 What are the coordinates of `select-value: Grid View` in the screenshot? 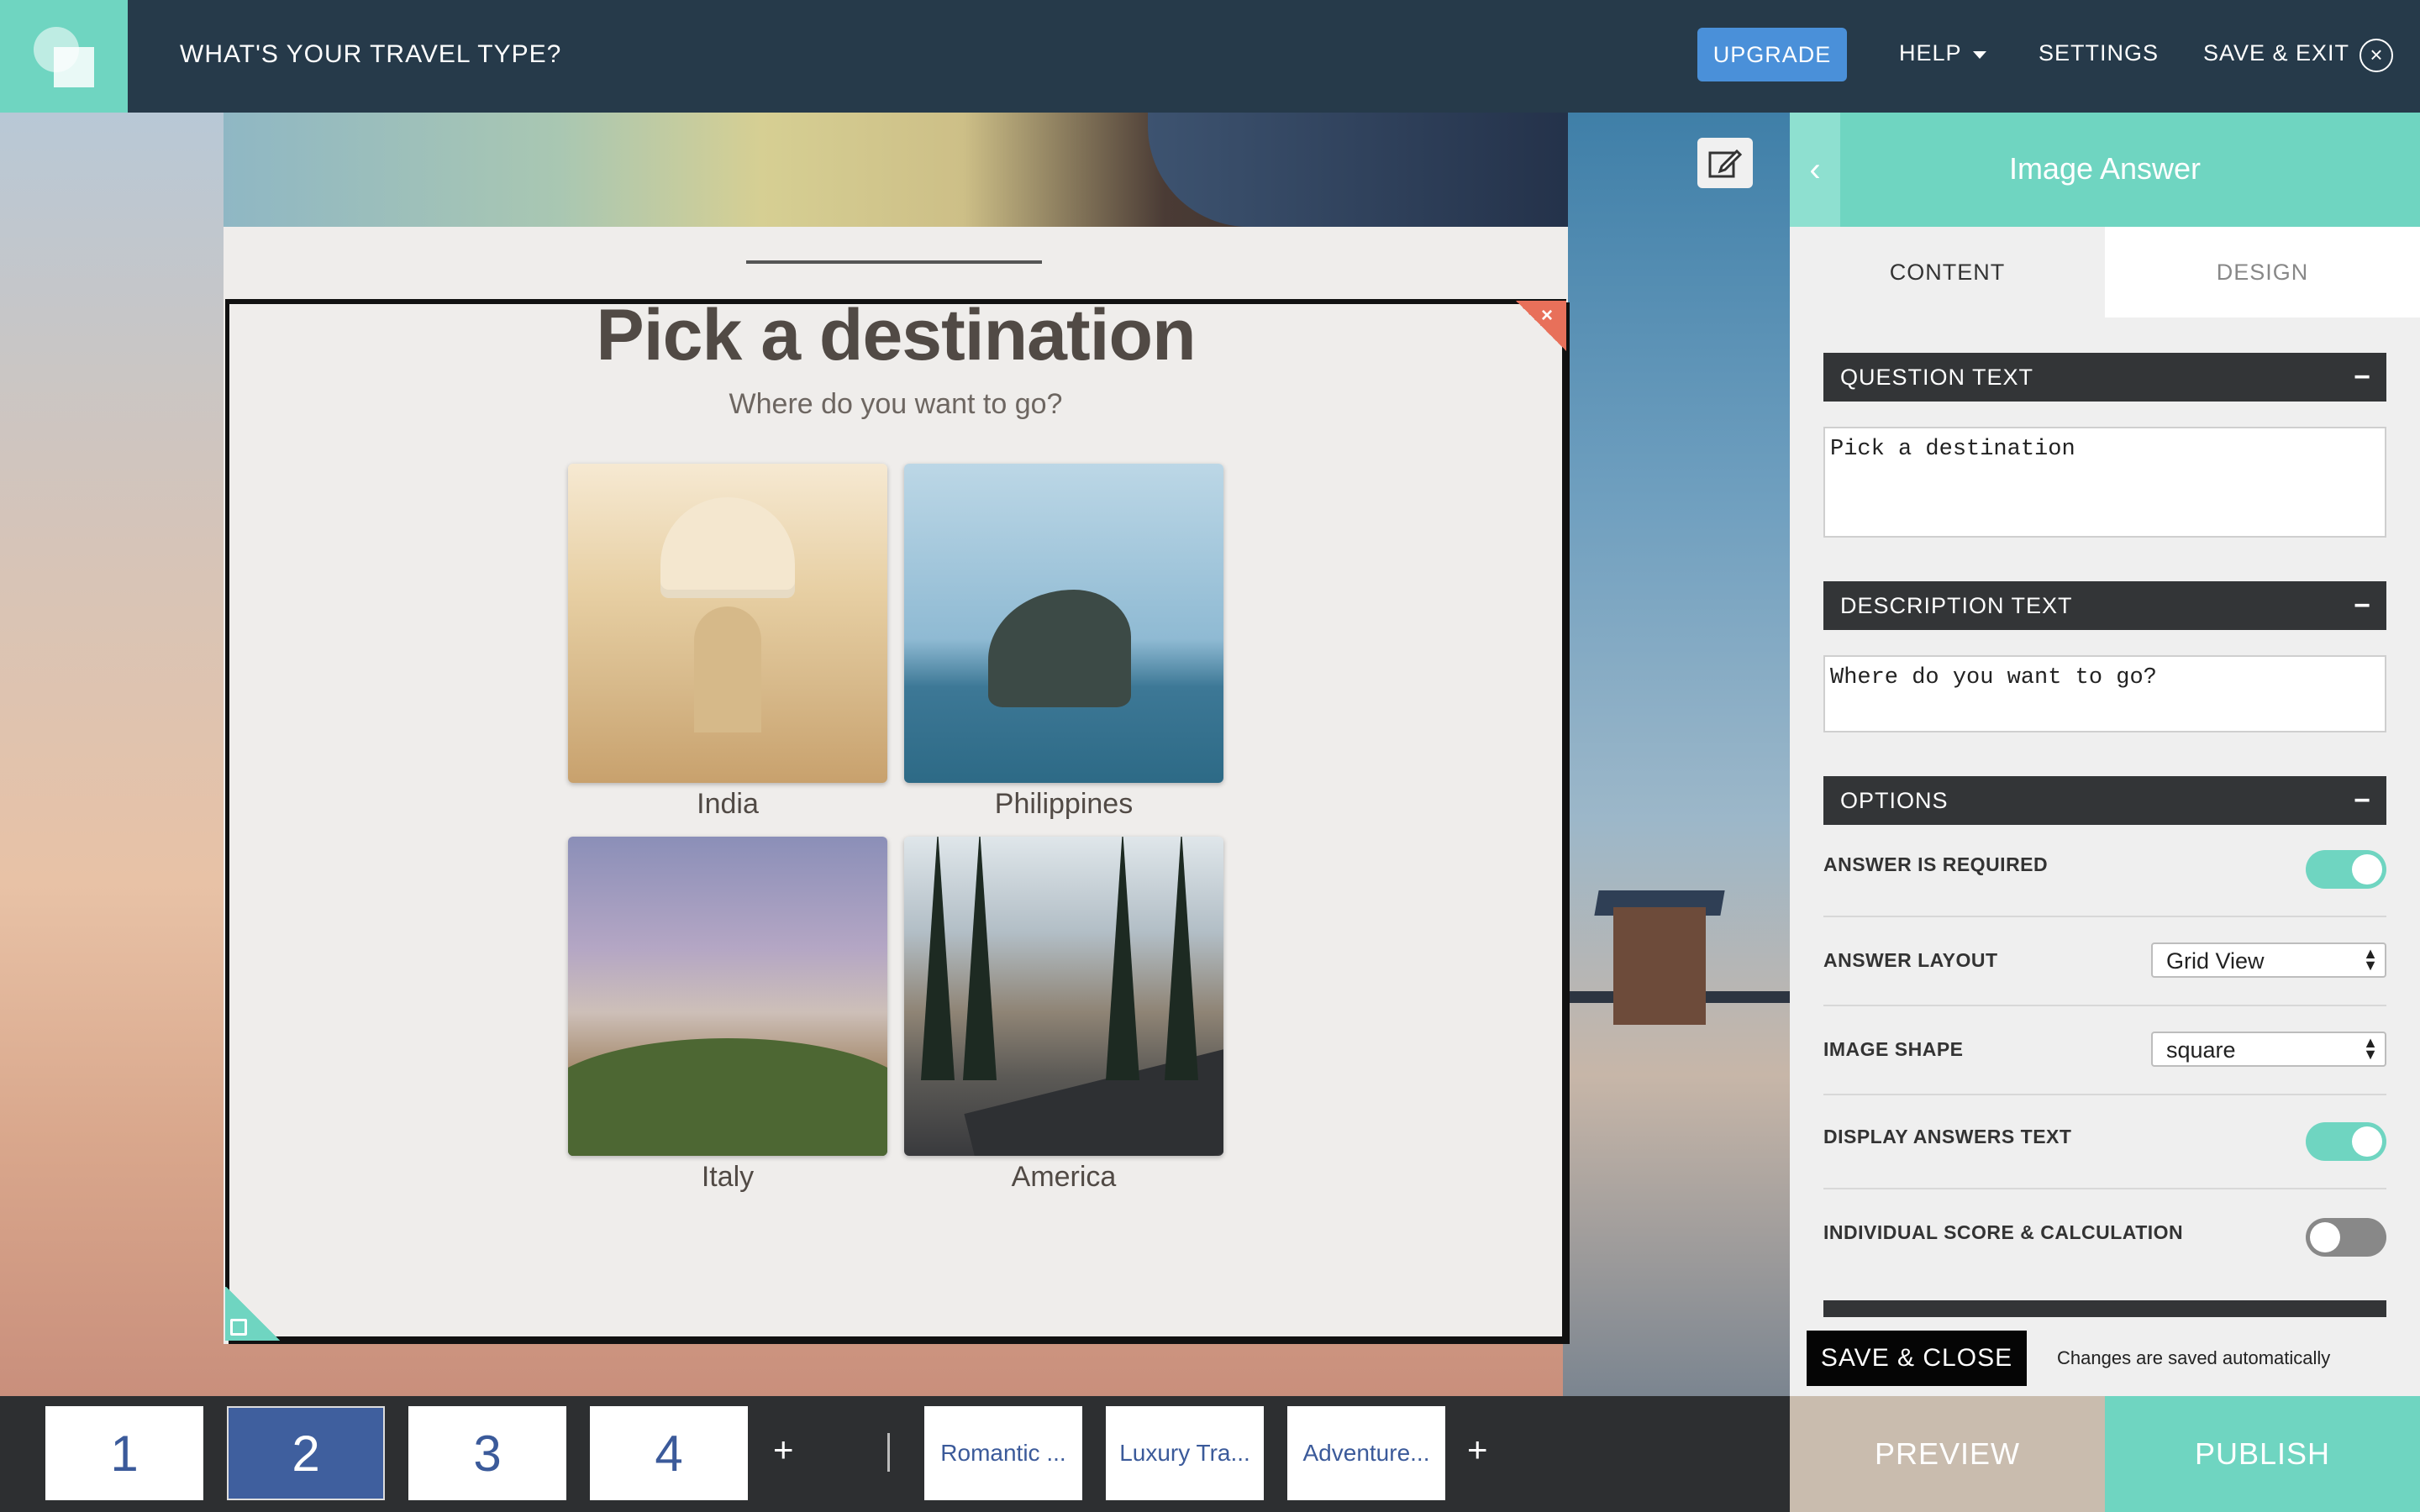 It's located at (2215, 961).